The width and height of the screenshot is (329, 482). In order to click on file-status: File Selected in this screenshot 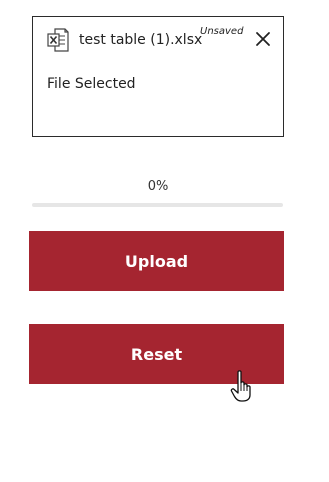, I will do `click(91, 84)`.